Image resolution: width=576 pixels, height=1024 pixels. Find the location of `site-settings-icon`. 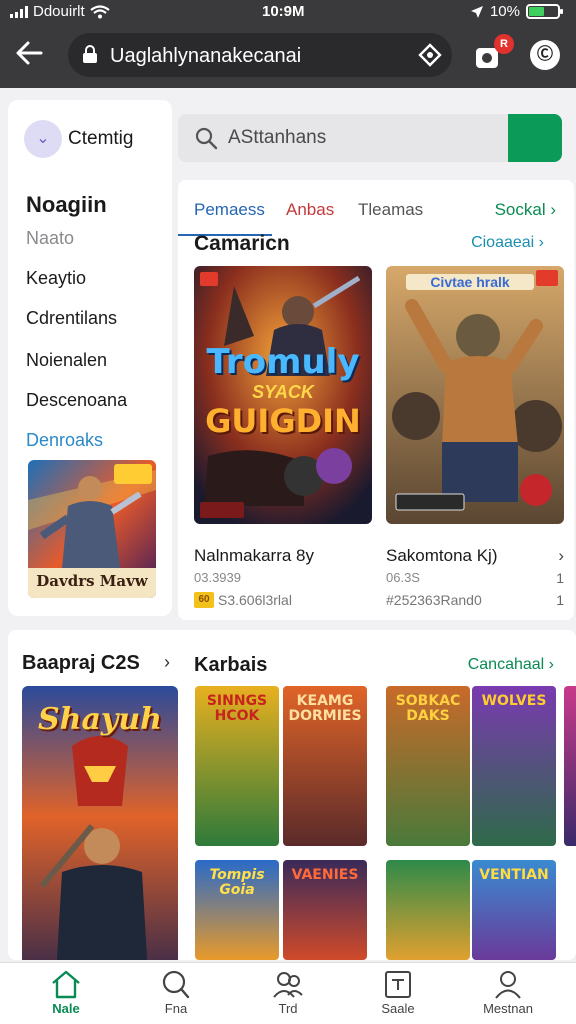

site-settings-icon is located at coordinates (430, 55).